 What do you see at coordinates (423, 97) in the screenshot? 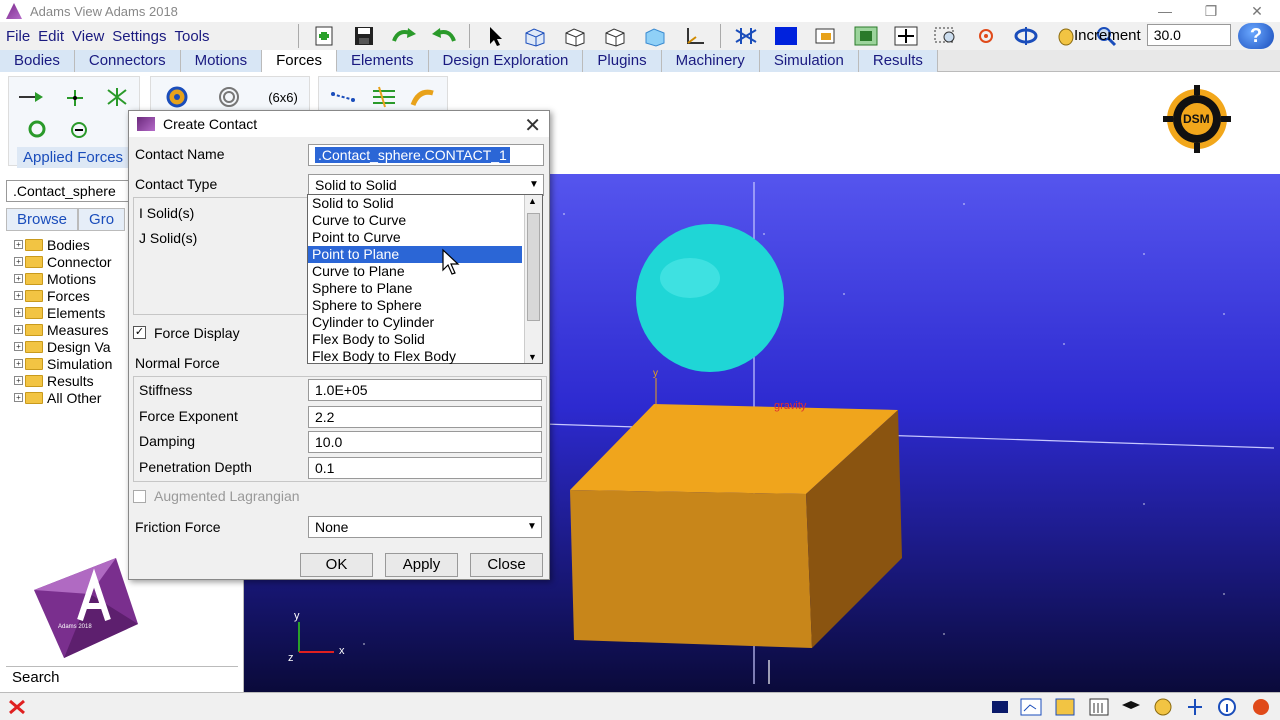
I see `gravity-force-icon` at bounding box center [423, 97].